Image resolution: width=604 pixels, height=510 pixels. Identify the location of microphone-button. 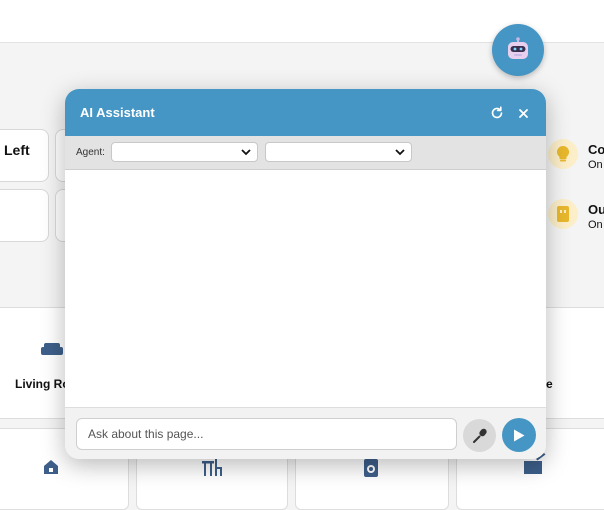
(479, 435).